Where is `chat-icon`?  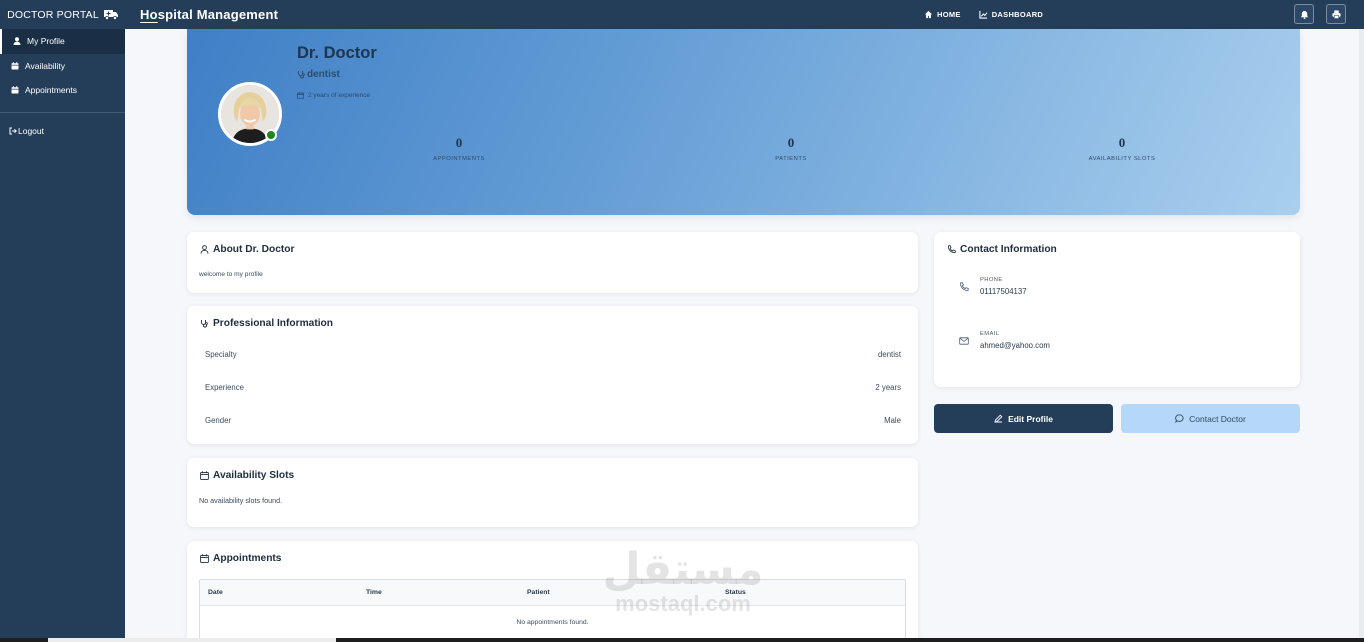
chat-icon is located at coordinates (1179, 418).